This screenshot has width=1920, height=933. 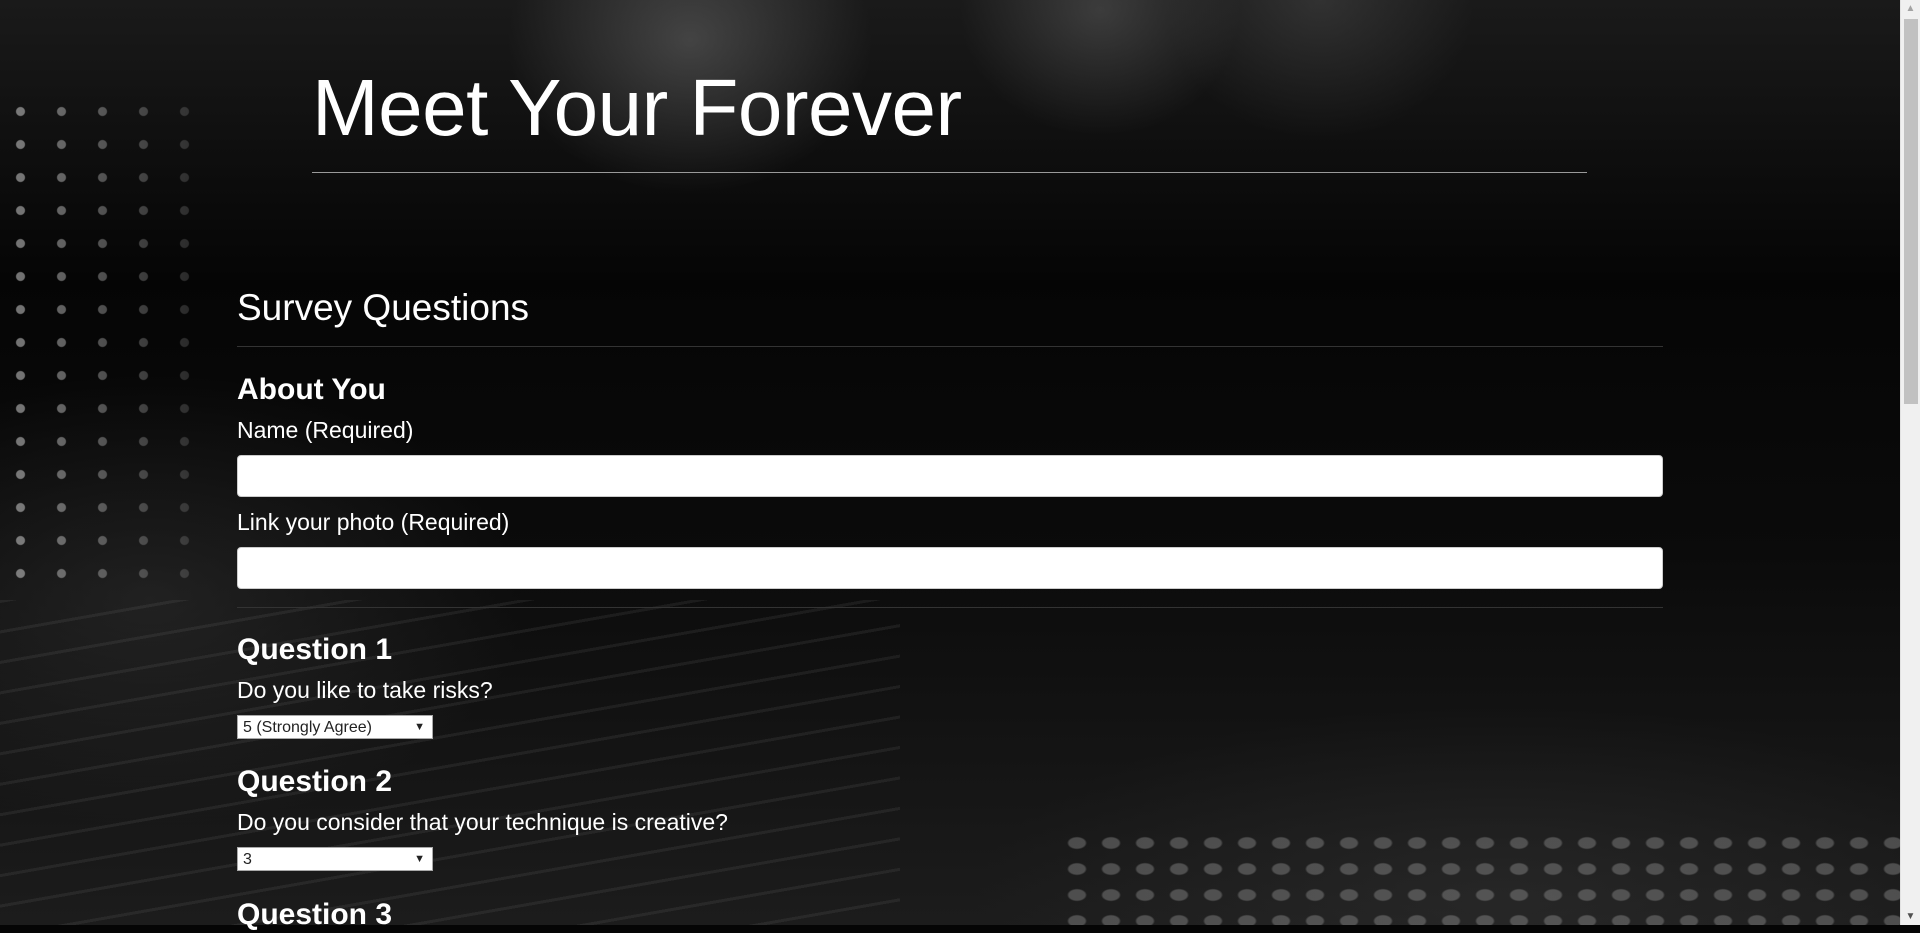 What do you see at coordinates (1910, 8) in the screenshot?
I see `scroll-up-arrow-icon: ▲` at bounding box center [1910, 8].